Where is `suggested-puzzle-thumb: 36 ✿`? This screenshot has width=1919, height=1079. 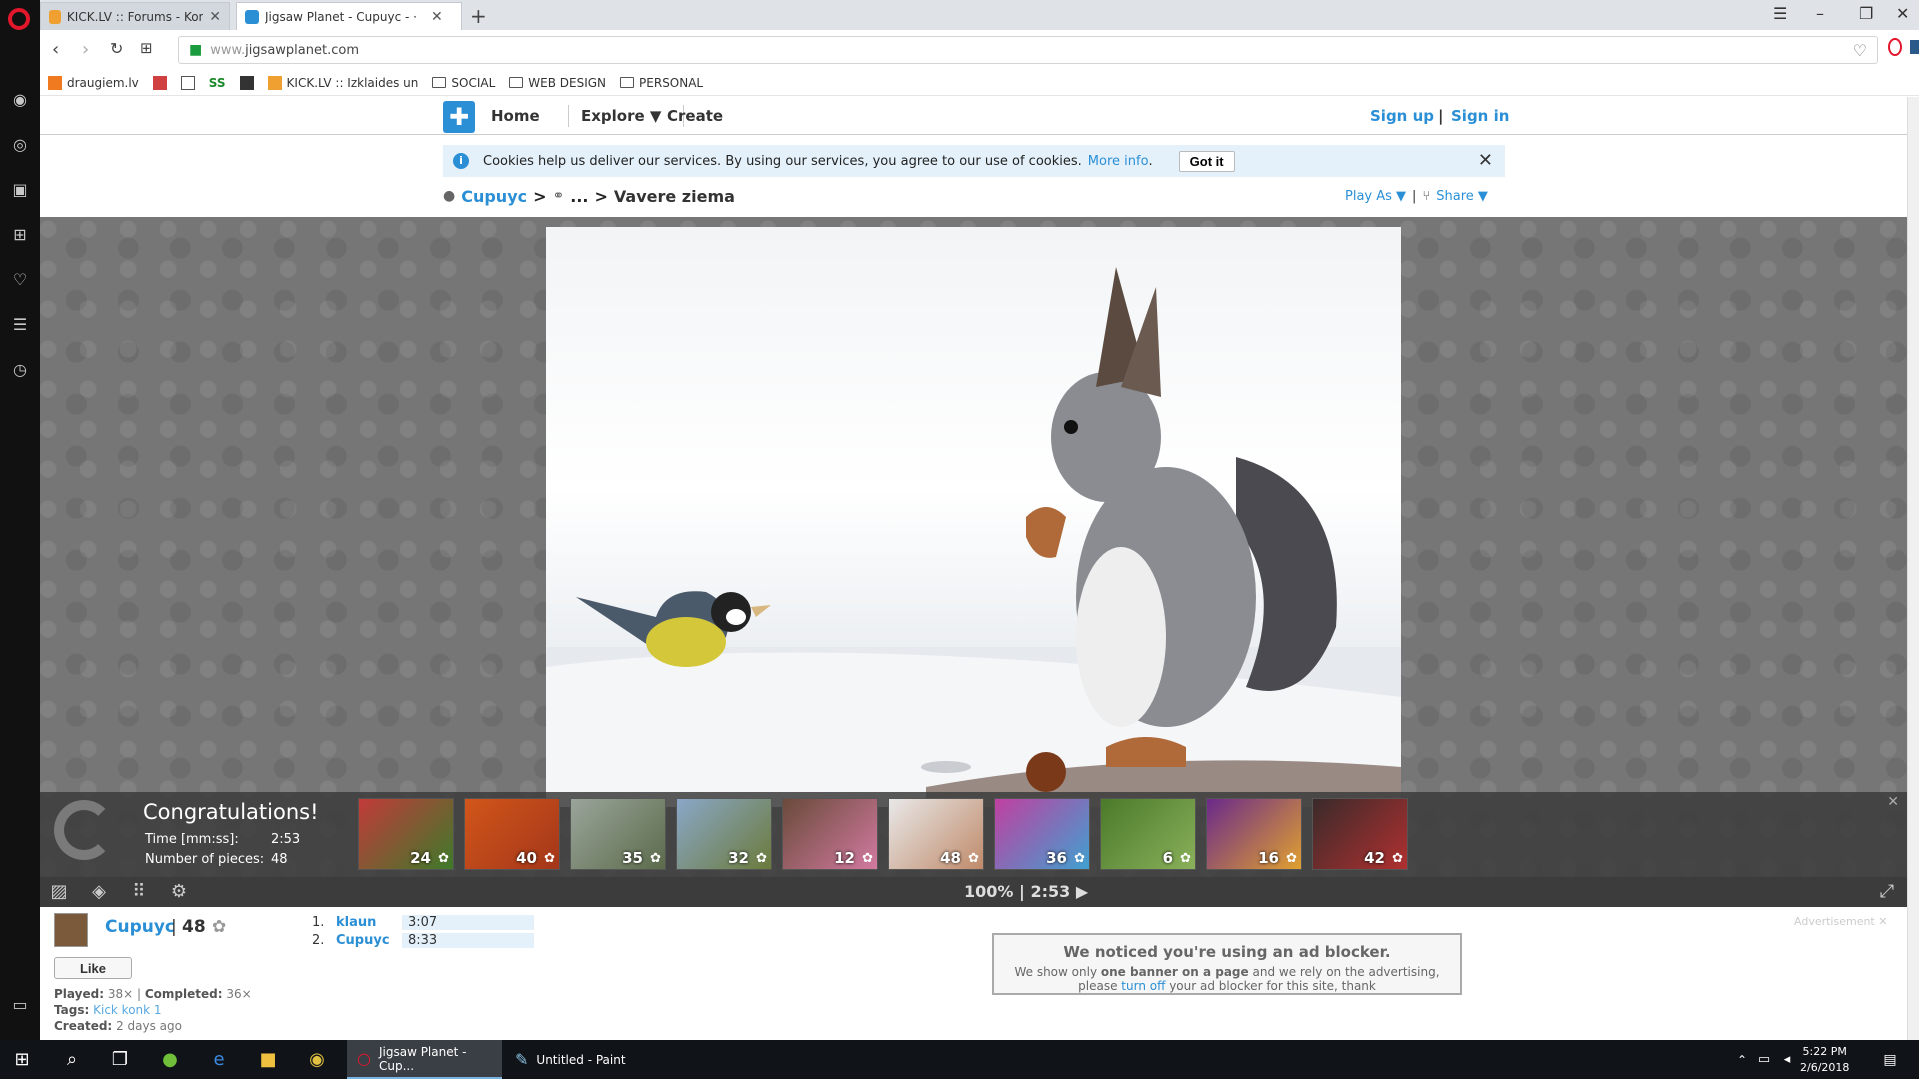 suggested-puzzle-thumb: 36 ✿ is located at coordinates (1042, 834).